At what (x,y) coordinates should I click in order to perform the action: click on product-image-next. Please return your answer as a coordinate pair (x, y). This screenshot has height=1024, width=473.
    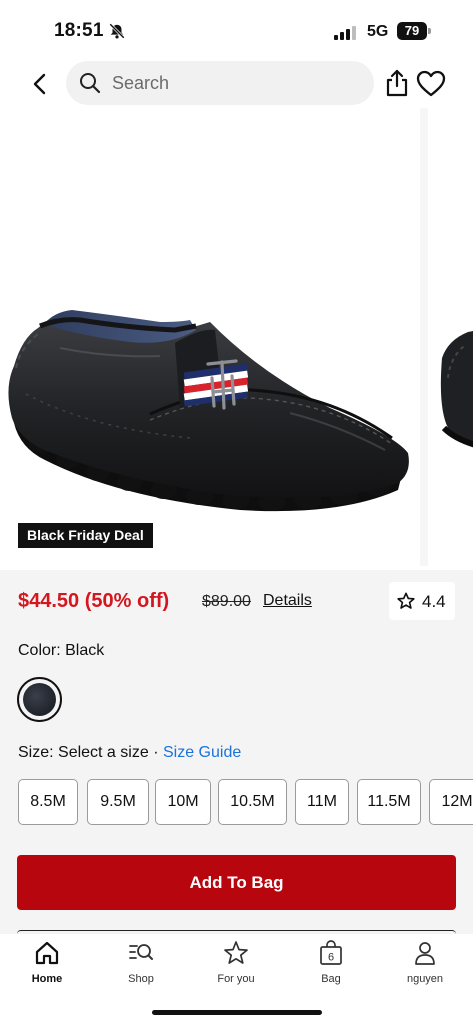
    Looking at the image, I should click on (450, 337).